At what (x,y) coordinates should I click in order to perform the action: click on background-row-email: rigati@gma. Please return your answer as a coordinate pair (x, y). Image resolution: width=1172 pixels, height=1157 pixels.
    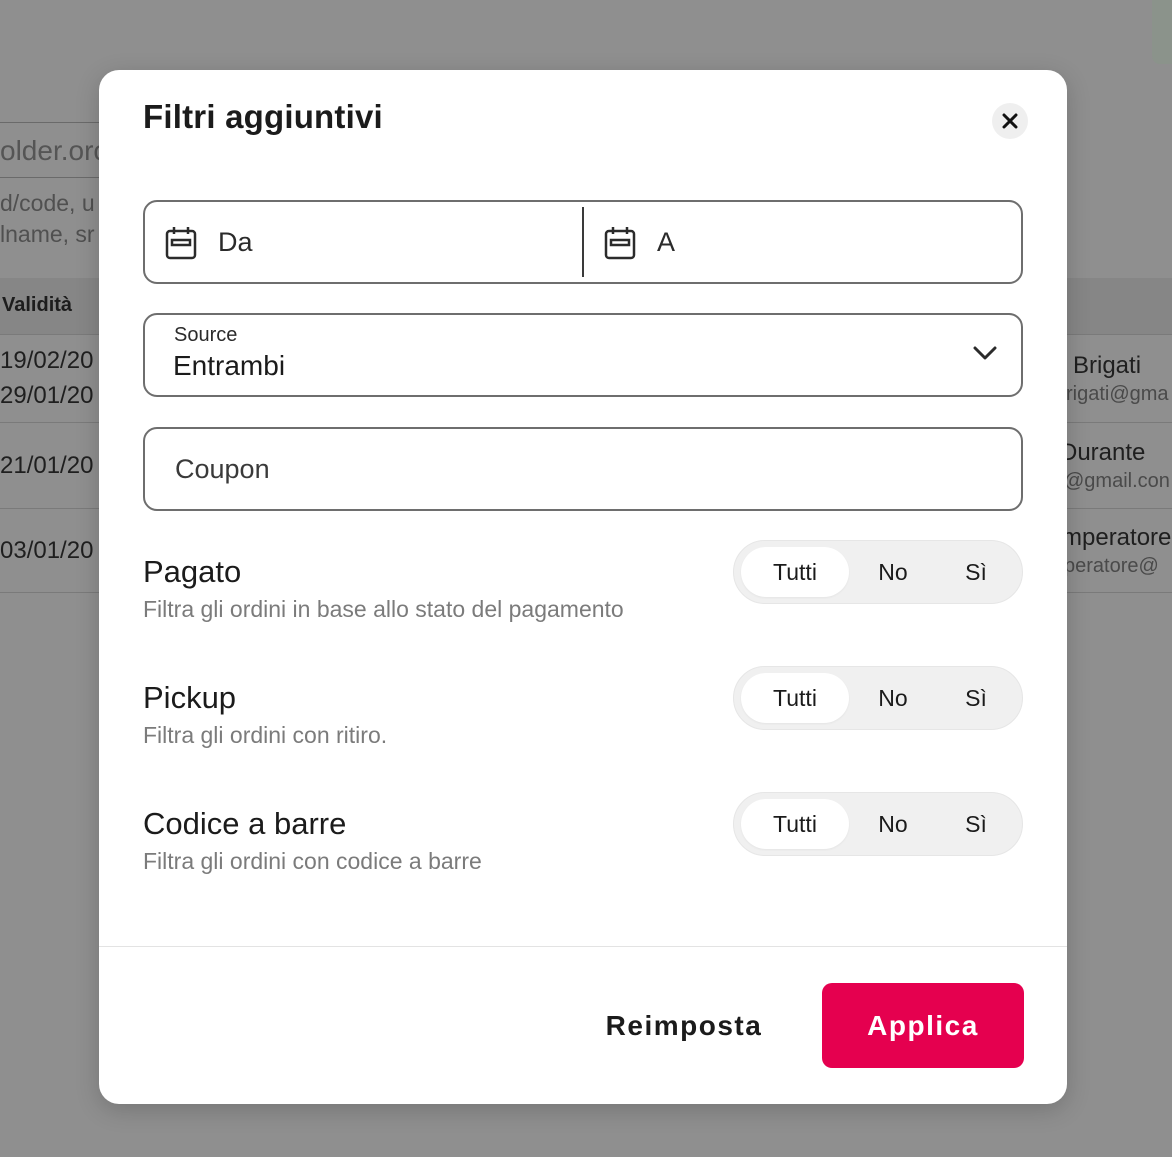
    Looking at the image, I should click on (1117, 394).